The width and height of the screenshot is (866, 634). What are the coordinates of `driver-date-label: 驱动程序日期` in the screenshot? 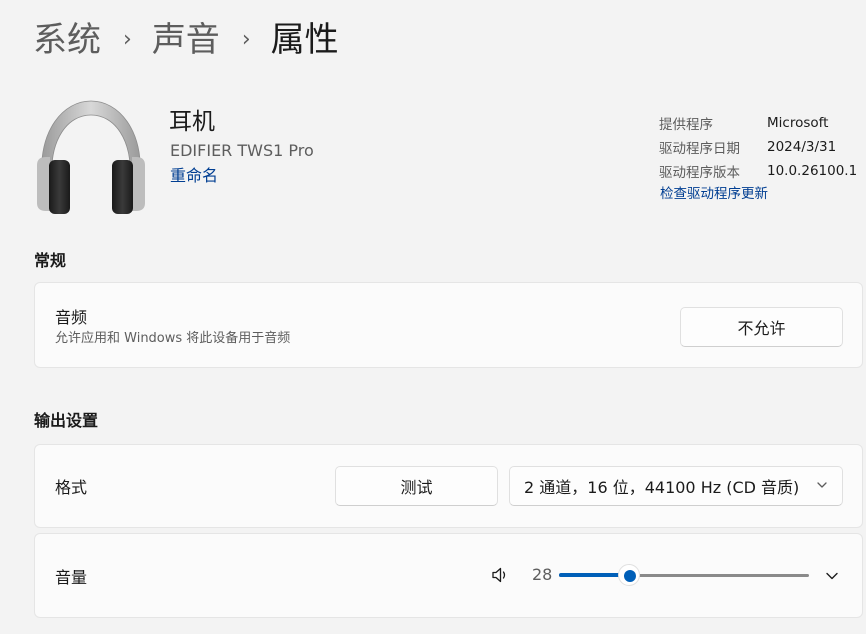 It's located at (699, 149).